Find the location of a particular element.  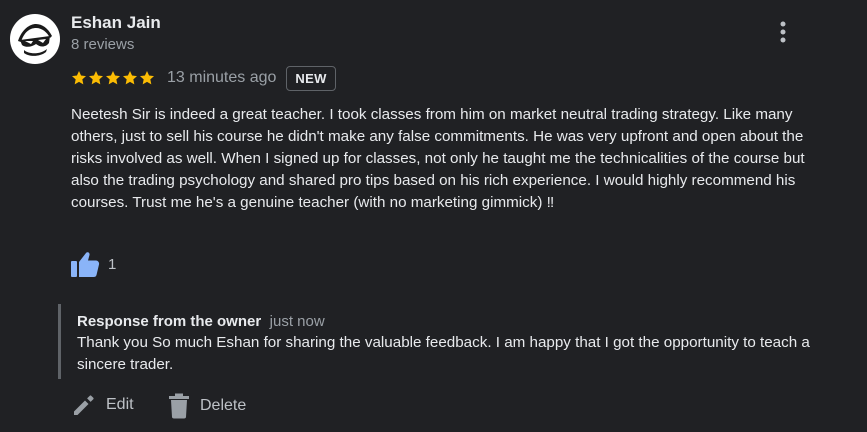

delete-button: Delete is located at coordinates (207, 406).